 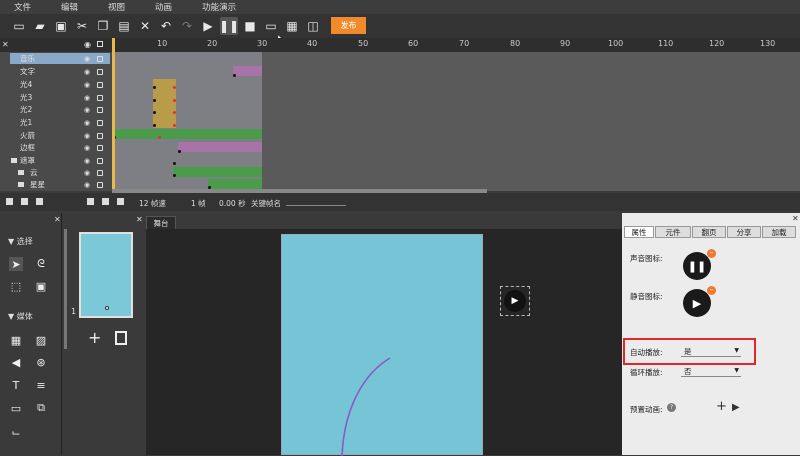 I want to click on rocket-path, so click(x=383, y=345).